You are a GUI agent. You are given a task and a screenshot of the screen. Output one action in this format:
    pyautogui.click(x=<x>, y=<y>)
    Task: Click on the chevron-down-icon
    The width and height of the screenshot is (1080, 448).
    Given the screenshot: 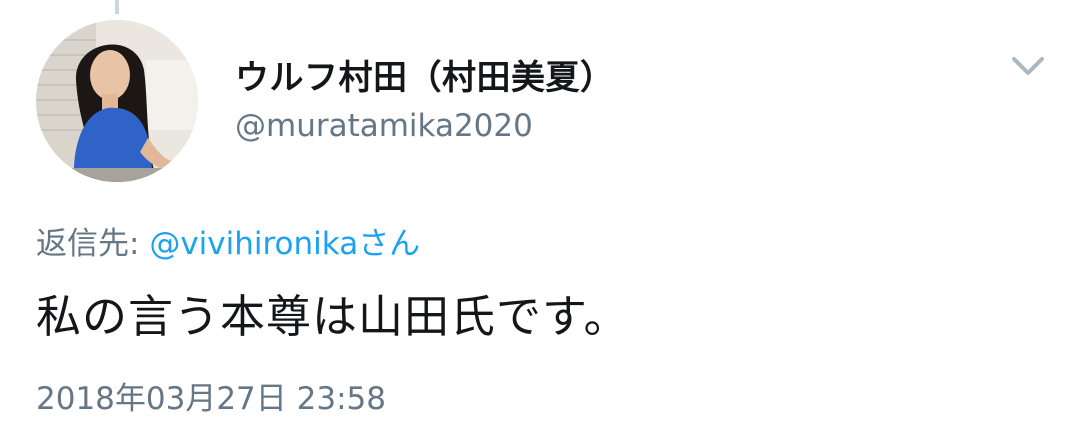 What is the action you would take?
    pyautogui.click(x=1028, y=66)
    